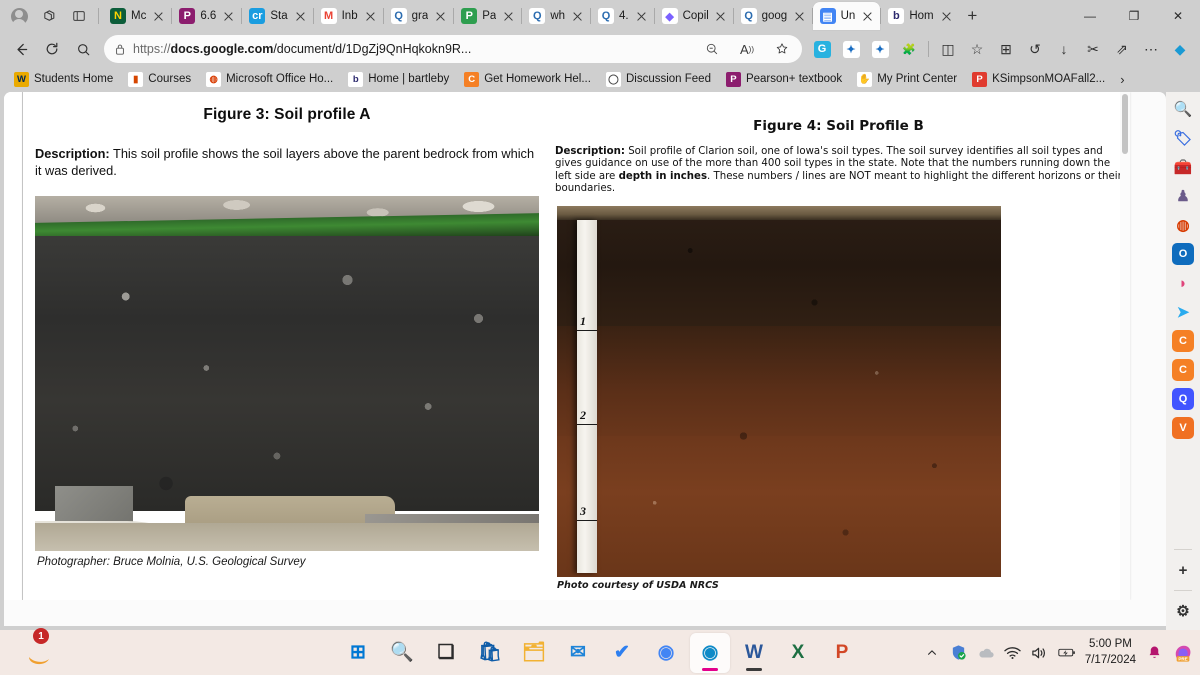  Describe the element at coordinates (1178, 16) in the screenshot. I see `close-button: ✕` at that location.